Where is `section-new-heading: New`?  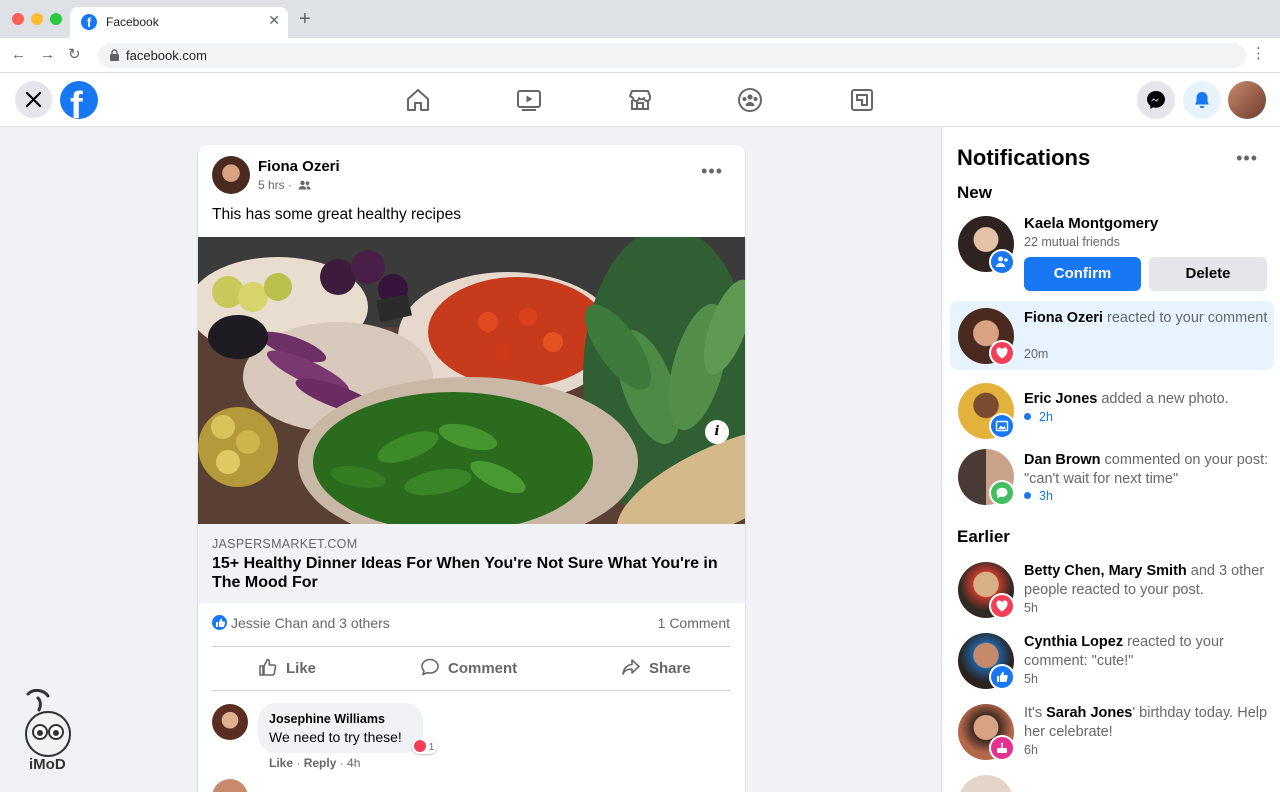 section-new-heading: New is located at coordinates (974, 192).